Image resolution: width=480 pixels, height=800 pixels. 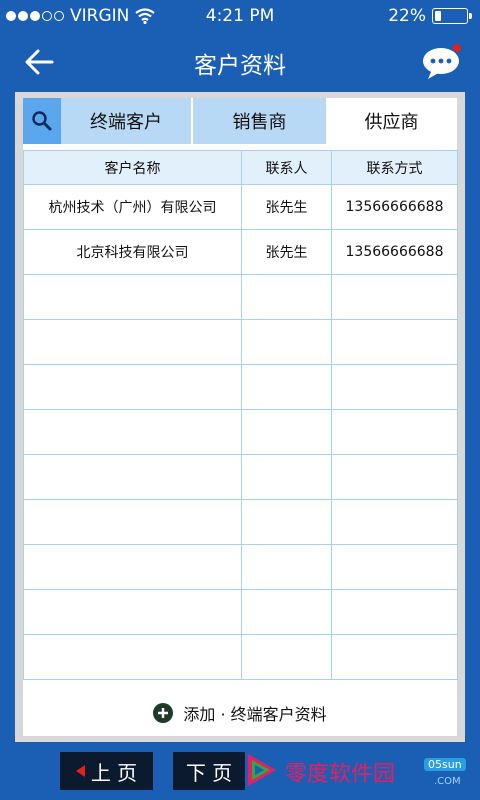 I want to click on battery-icon, so click(x=452, y=16).